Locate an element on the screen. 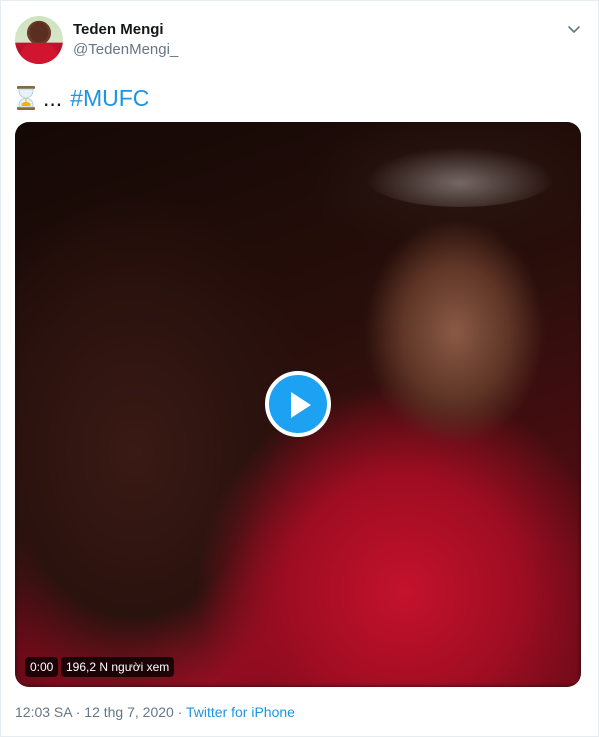 The width and height of the screenshot is (599, 737). video-time-badge: 0:00 is located at coordinates (42, 667).